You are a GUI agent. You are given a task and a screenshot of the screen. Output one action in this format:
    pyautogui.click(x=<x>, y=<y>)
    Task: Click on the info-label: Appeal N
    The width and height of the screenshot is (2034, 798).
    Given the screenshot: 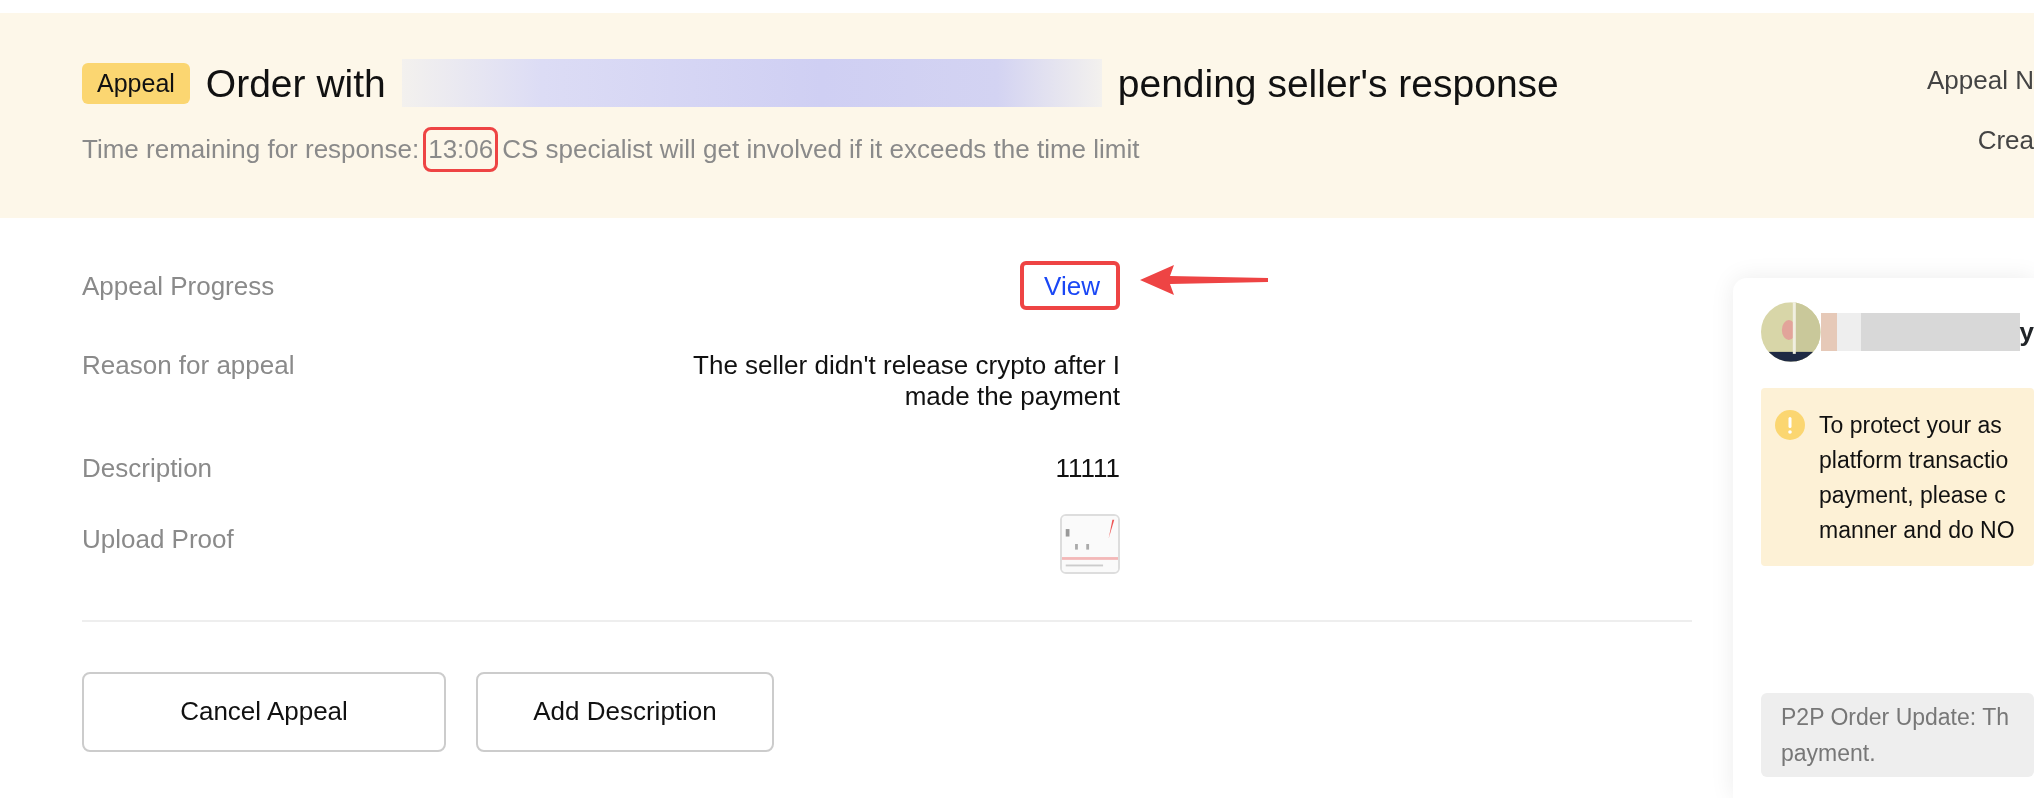 What is the action you would take?
    pyautogui.click(x=1980, y=80)
    